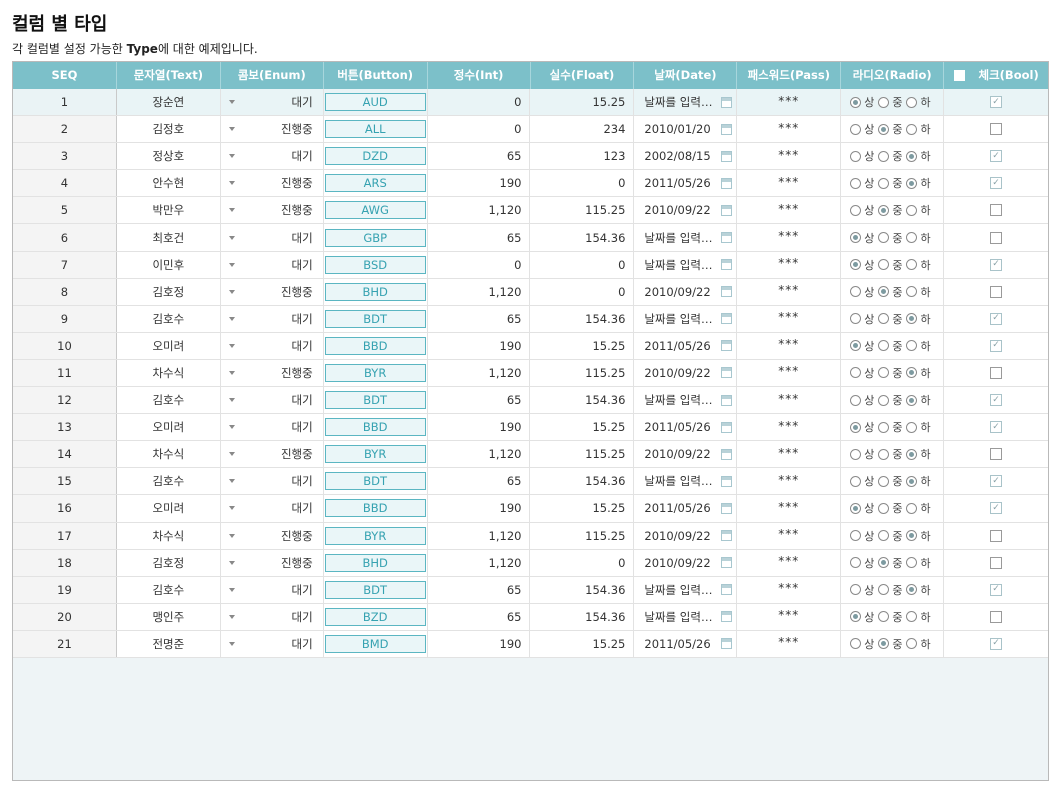 This screenshot has width=1062, height=792. What do you see at coordinates (169, 562) in the screenshot?
I see `text-cell: 김호정` at bounding box center [169, 562].